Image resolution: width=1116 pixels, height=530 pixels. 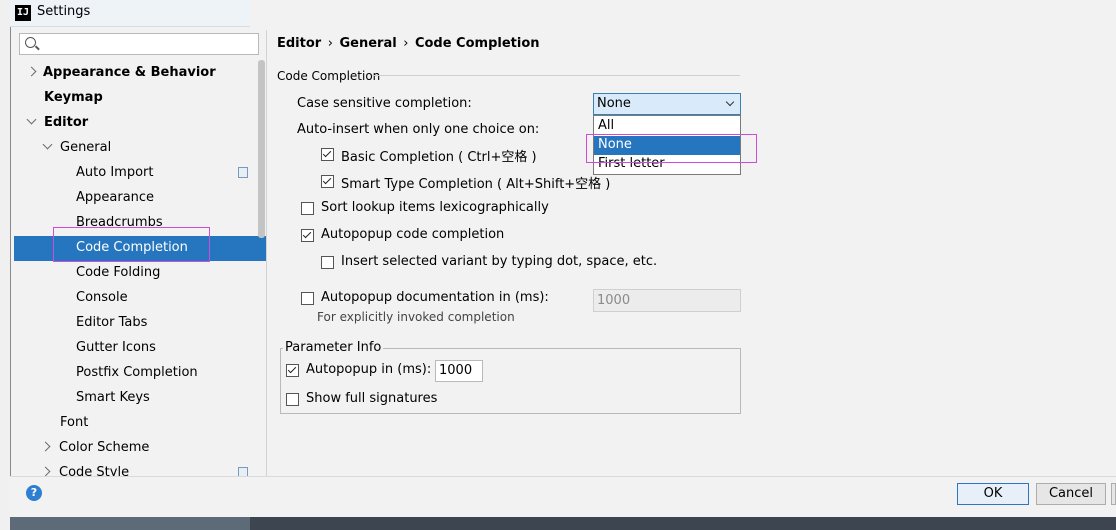 I want to click on sidebar-item-gutter-icons: Gutter Icons, so click(x=140, y=348).